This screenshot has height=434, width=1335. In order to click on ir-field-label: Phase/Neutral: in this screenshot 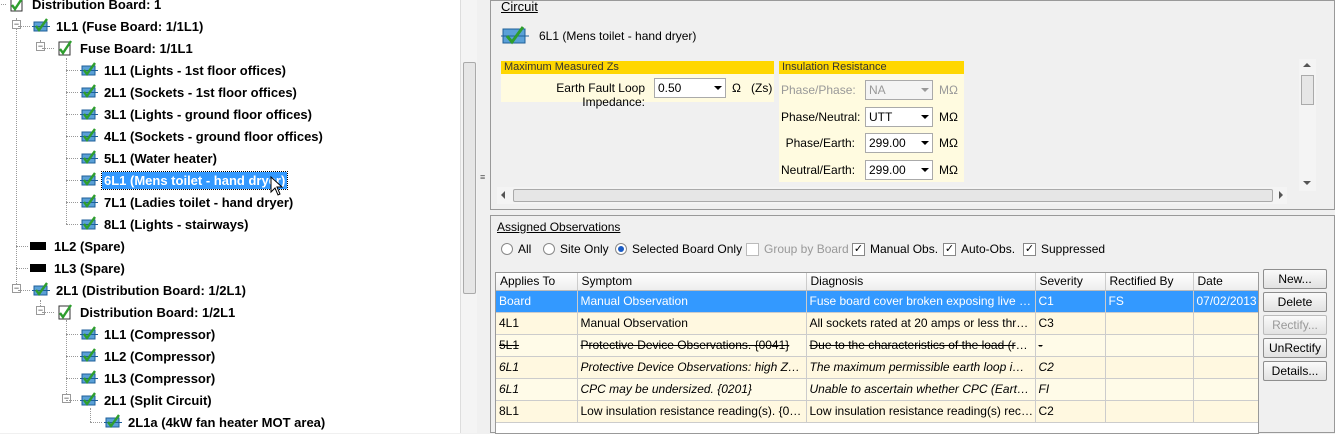, I will do `click(821, 117)`.